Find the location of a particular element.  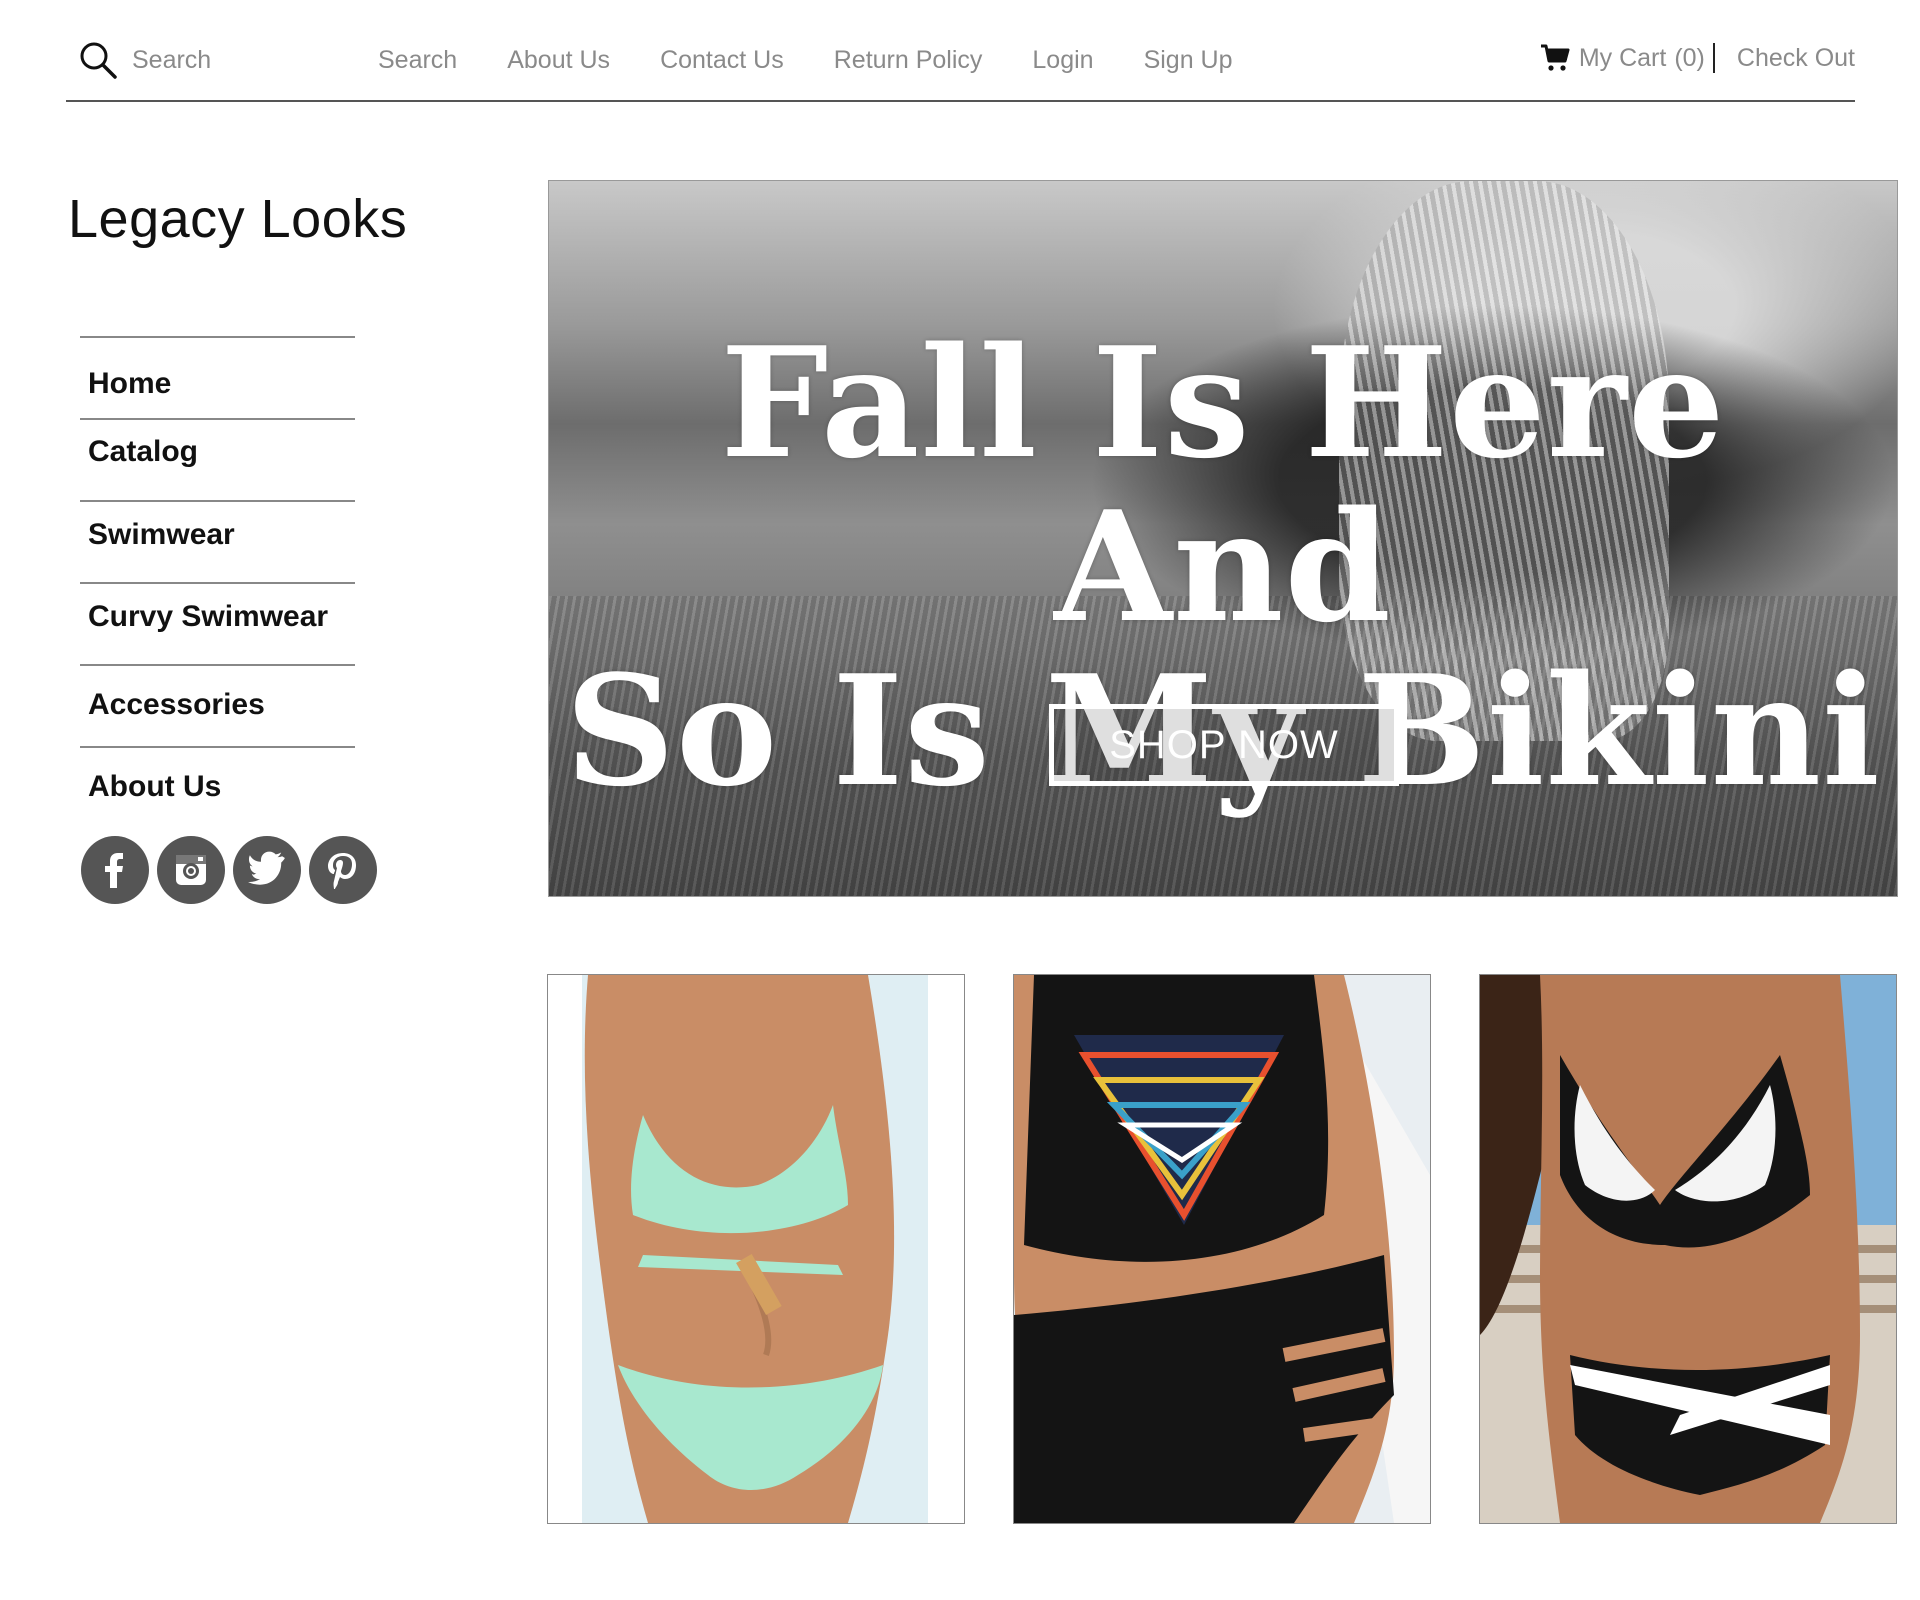

twitter-link is located at coordinates (267, 870).